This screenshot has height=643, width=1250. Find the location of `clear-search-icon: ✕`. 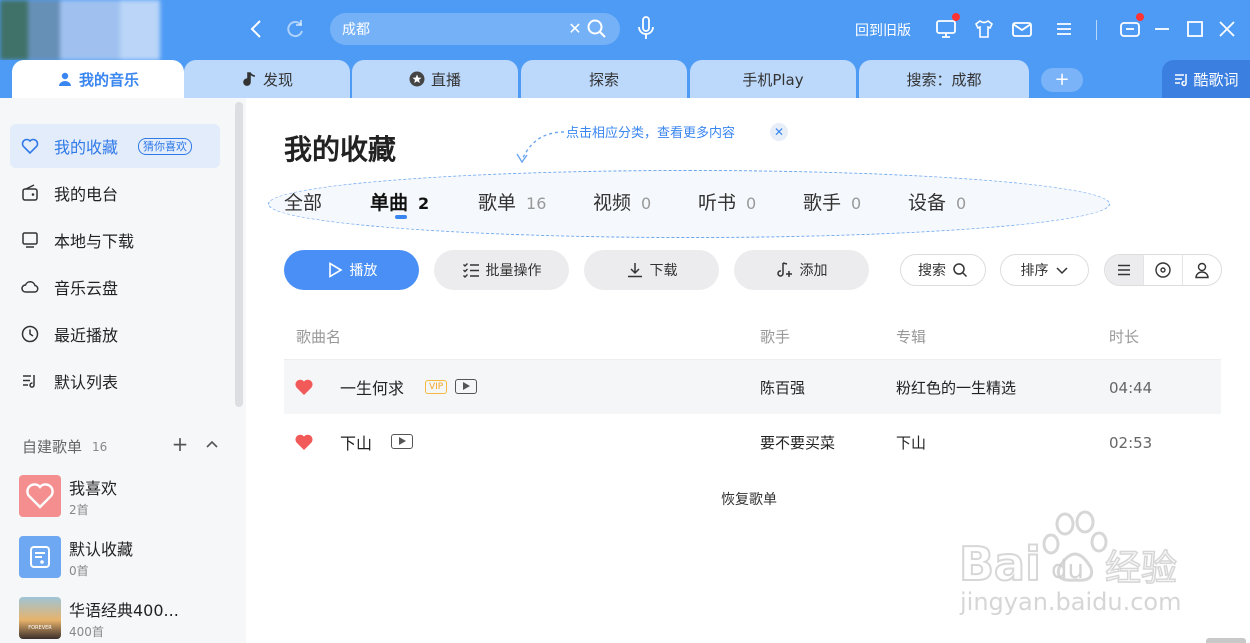

clear-search-icon: ✕ is located at coordinates (575, 29).